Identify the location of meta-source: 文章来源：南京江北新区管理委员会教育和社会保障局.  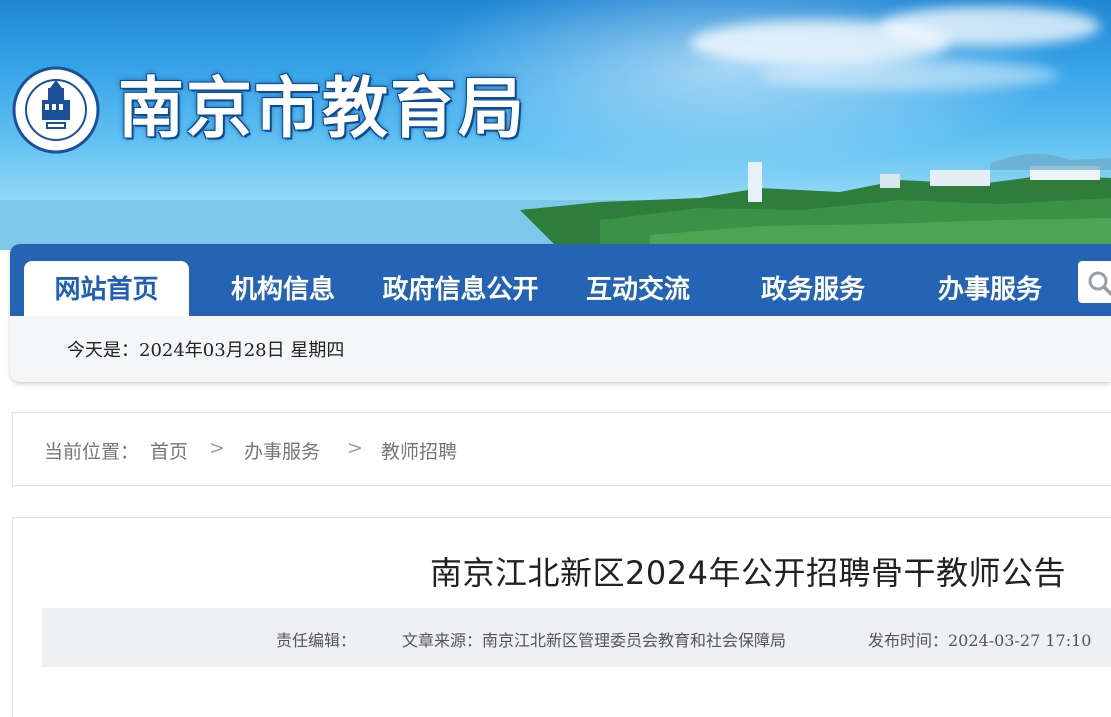
(594, 640).